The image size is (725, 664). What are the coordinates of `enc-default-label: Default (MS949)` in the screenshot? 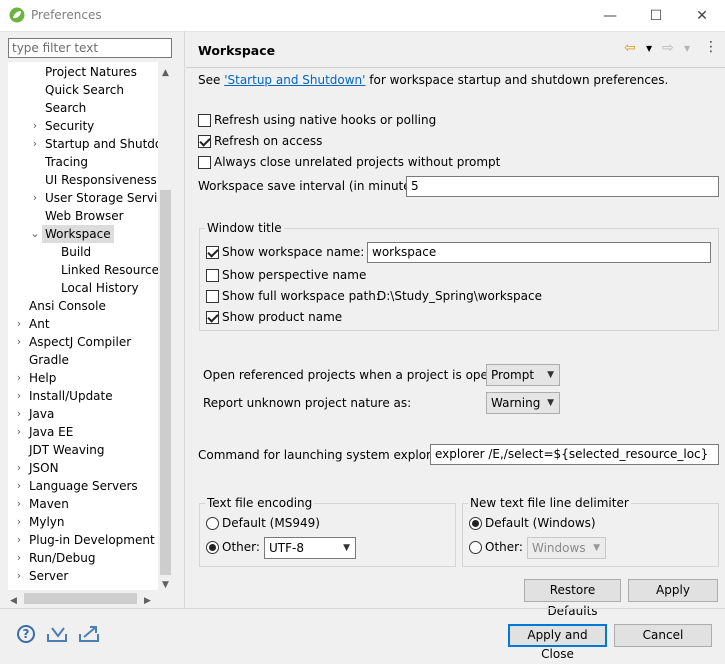 It's located at (271, 523).